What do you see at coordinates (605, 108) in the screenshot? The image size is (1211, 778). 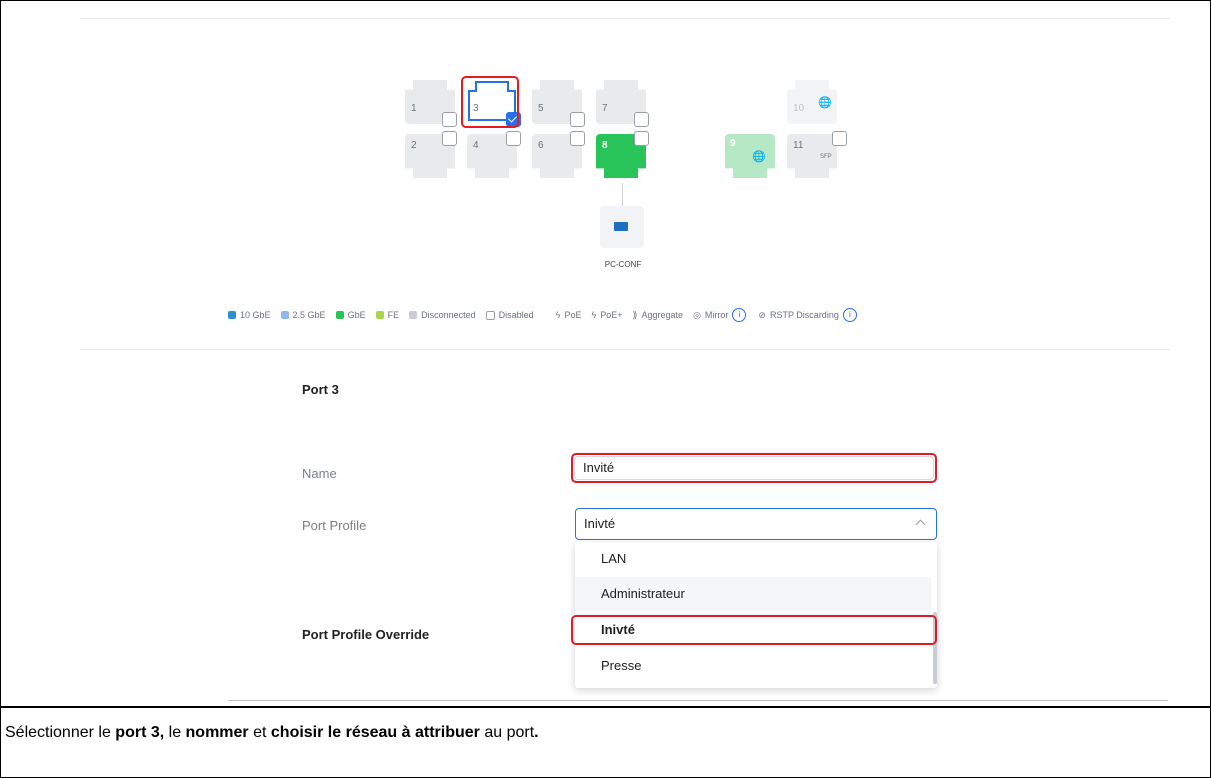 I see `port-7-number: 7` at bounding box center [605, 108].